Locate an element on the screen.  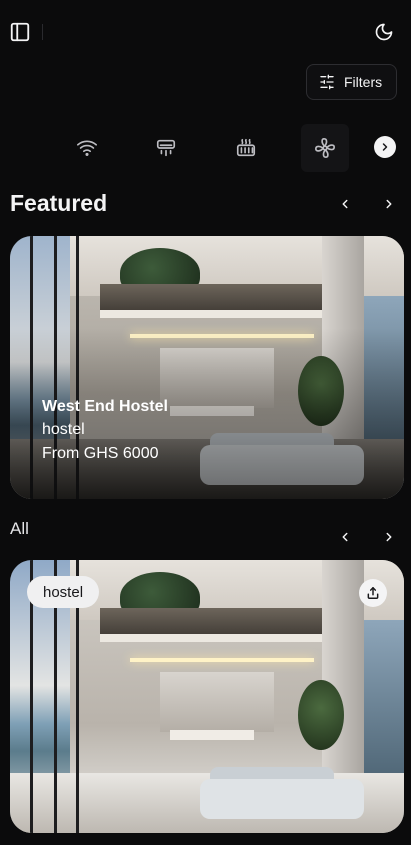
sliders-icon is located at coordinates (327, 82).